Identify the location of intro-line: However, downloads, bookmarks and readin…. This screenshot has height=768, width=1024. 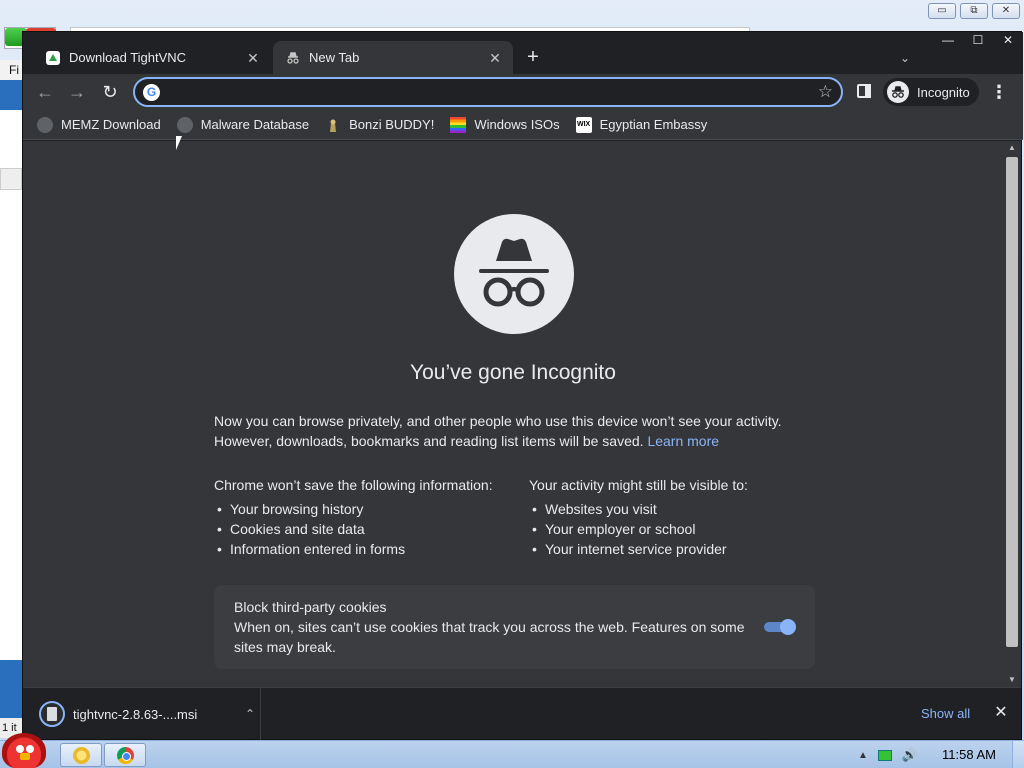
(467, 441).